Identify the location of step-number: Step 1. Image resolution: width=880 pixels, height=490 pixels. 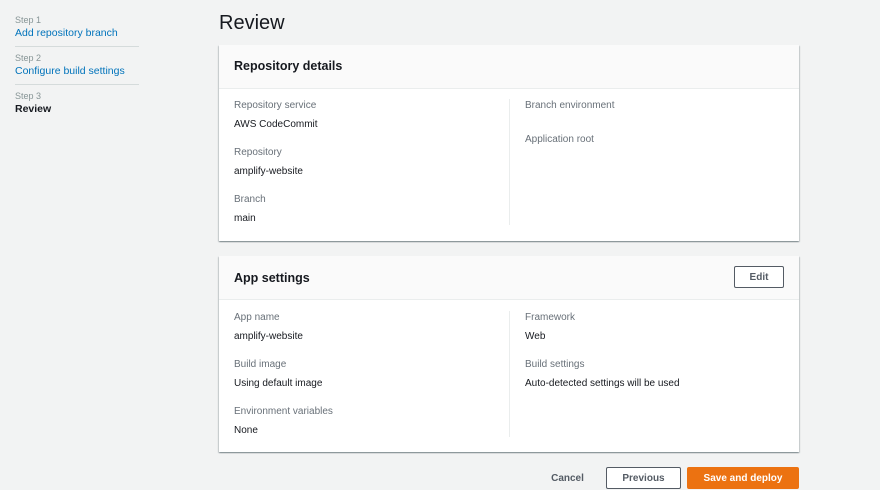
(28, 20).